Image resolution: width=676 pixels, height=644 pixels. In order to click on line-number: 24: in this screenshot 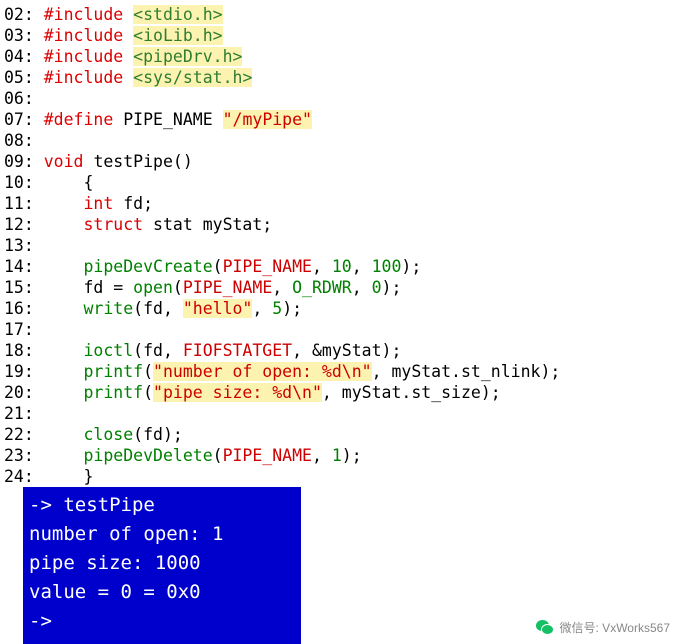, I will do `click(19, 476)`.